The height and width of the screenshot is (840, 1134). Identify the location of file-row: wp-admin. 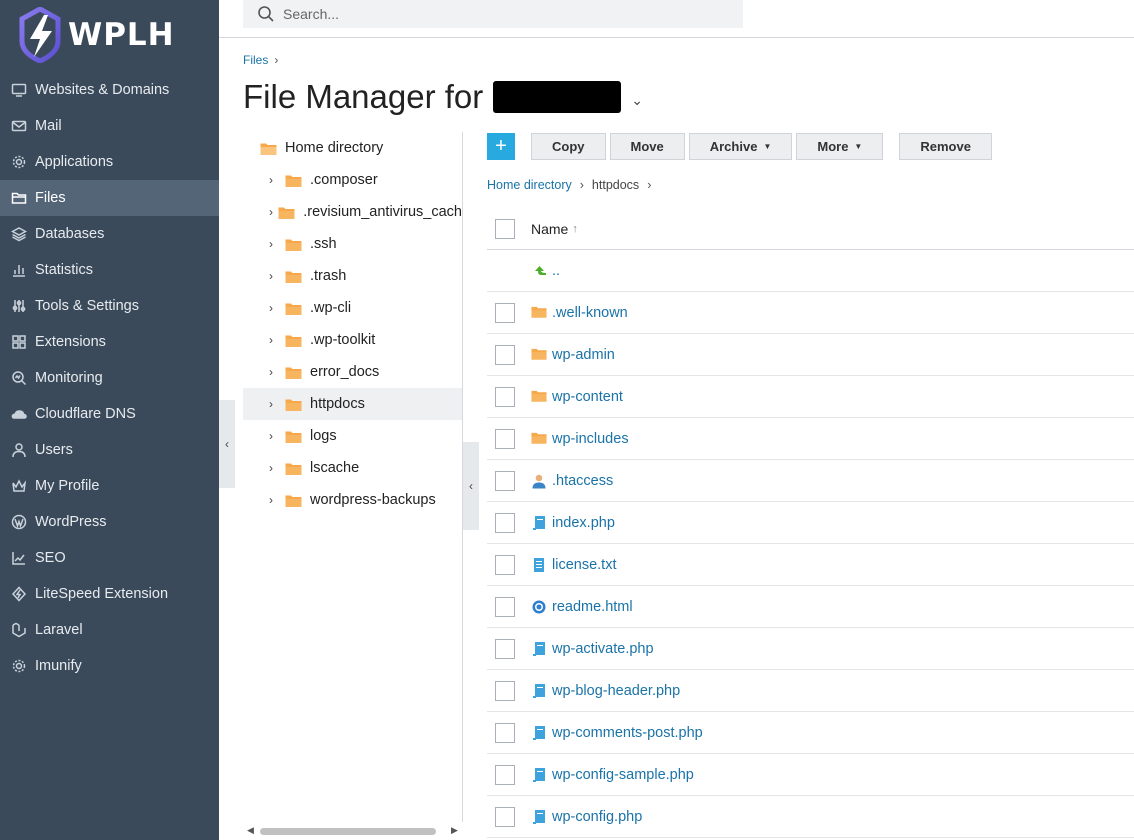
(810, 355).